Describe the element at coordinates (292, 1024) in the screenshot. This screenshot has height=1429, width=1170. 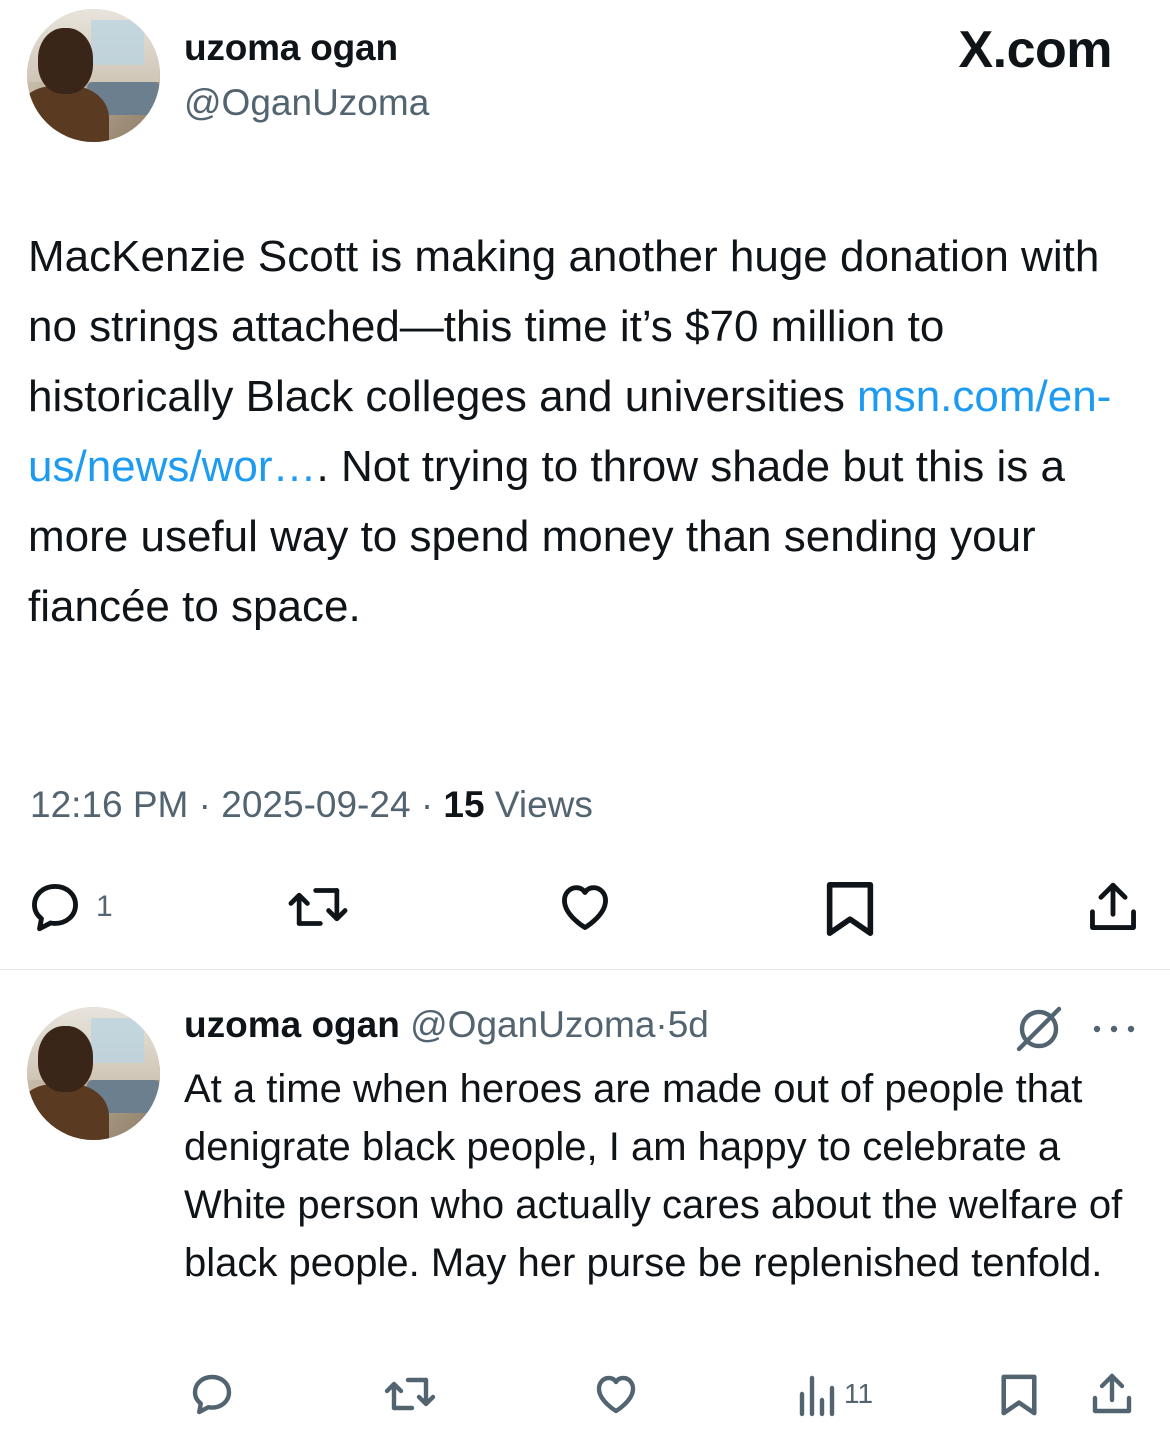
I see `reply-author-name: uzoma ogan` at that location.